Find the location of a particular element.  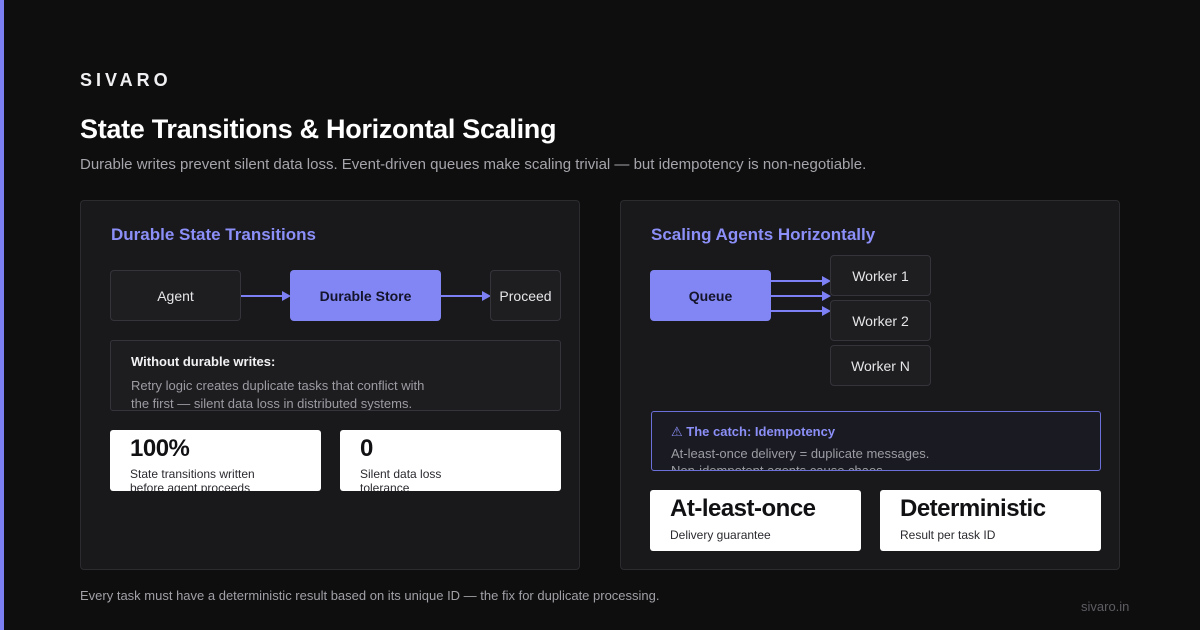

durable-store-node: Durable Store is located at coordinates (365, 295).